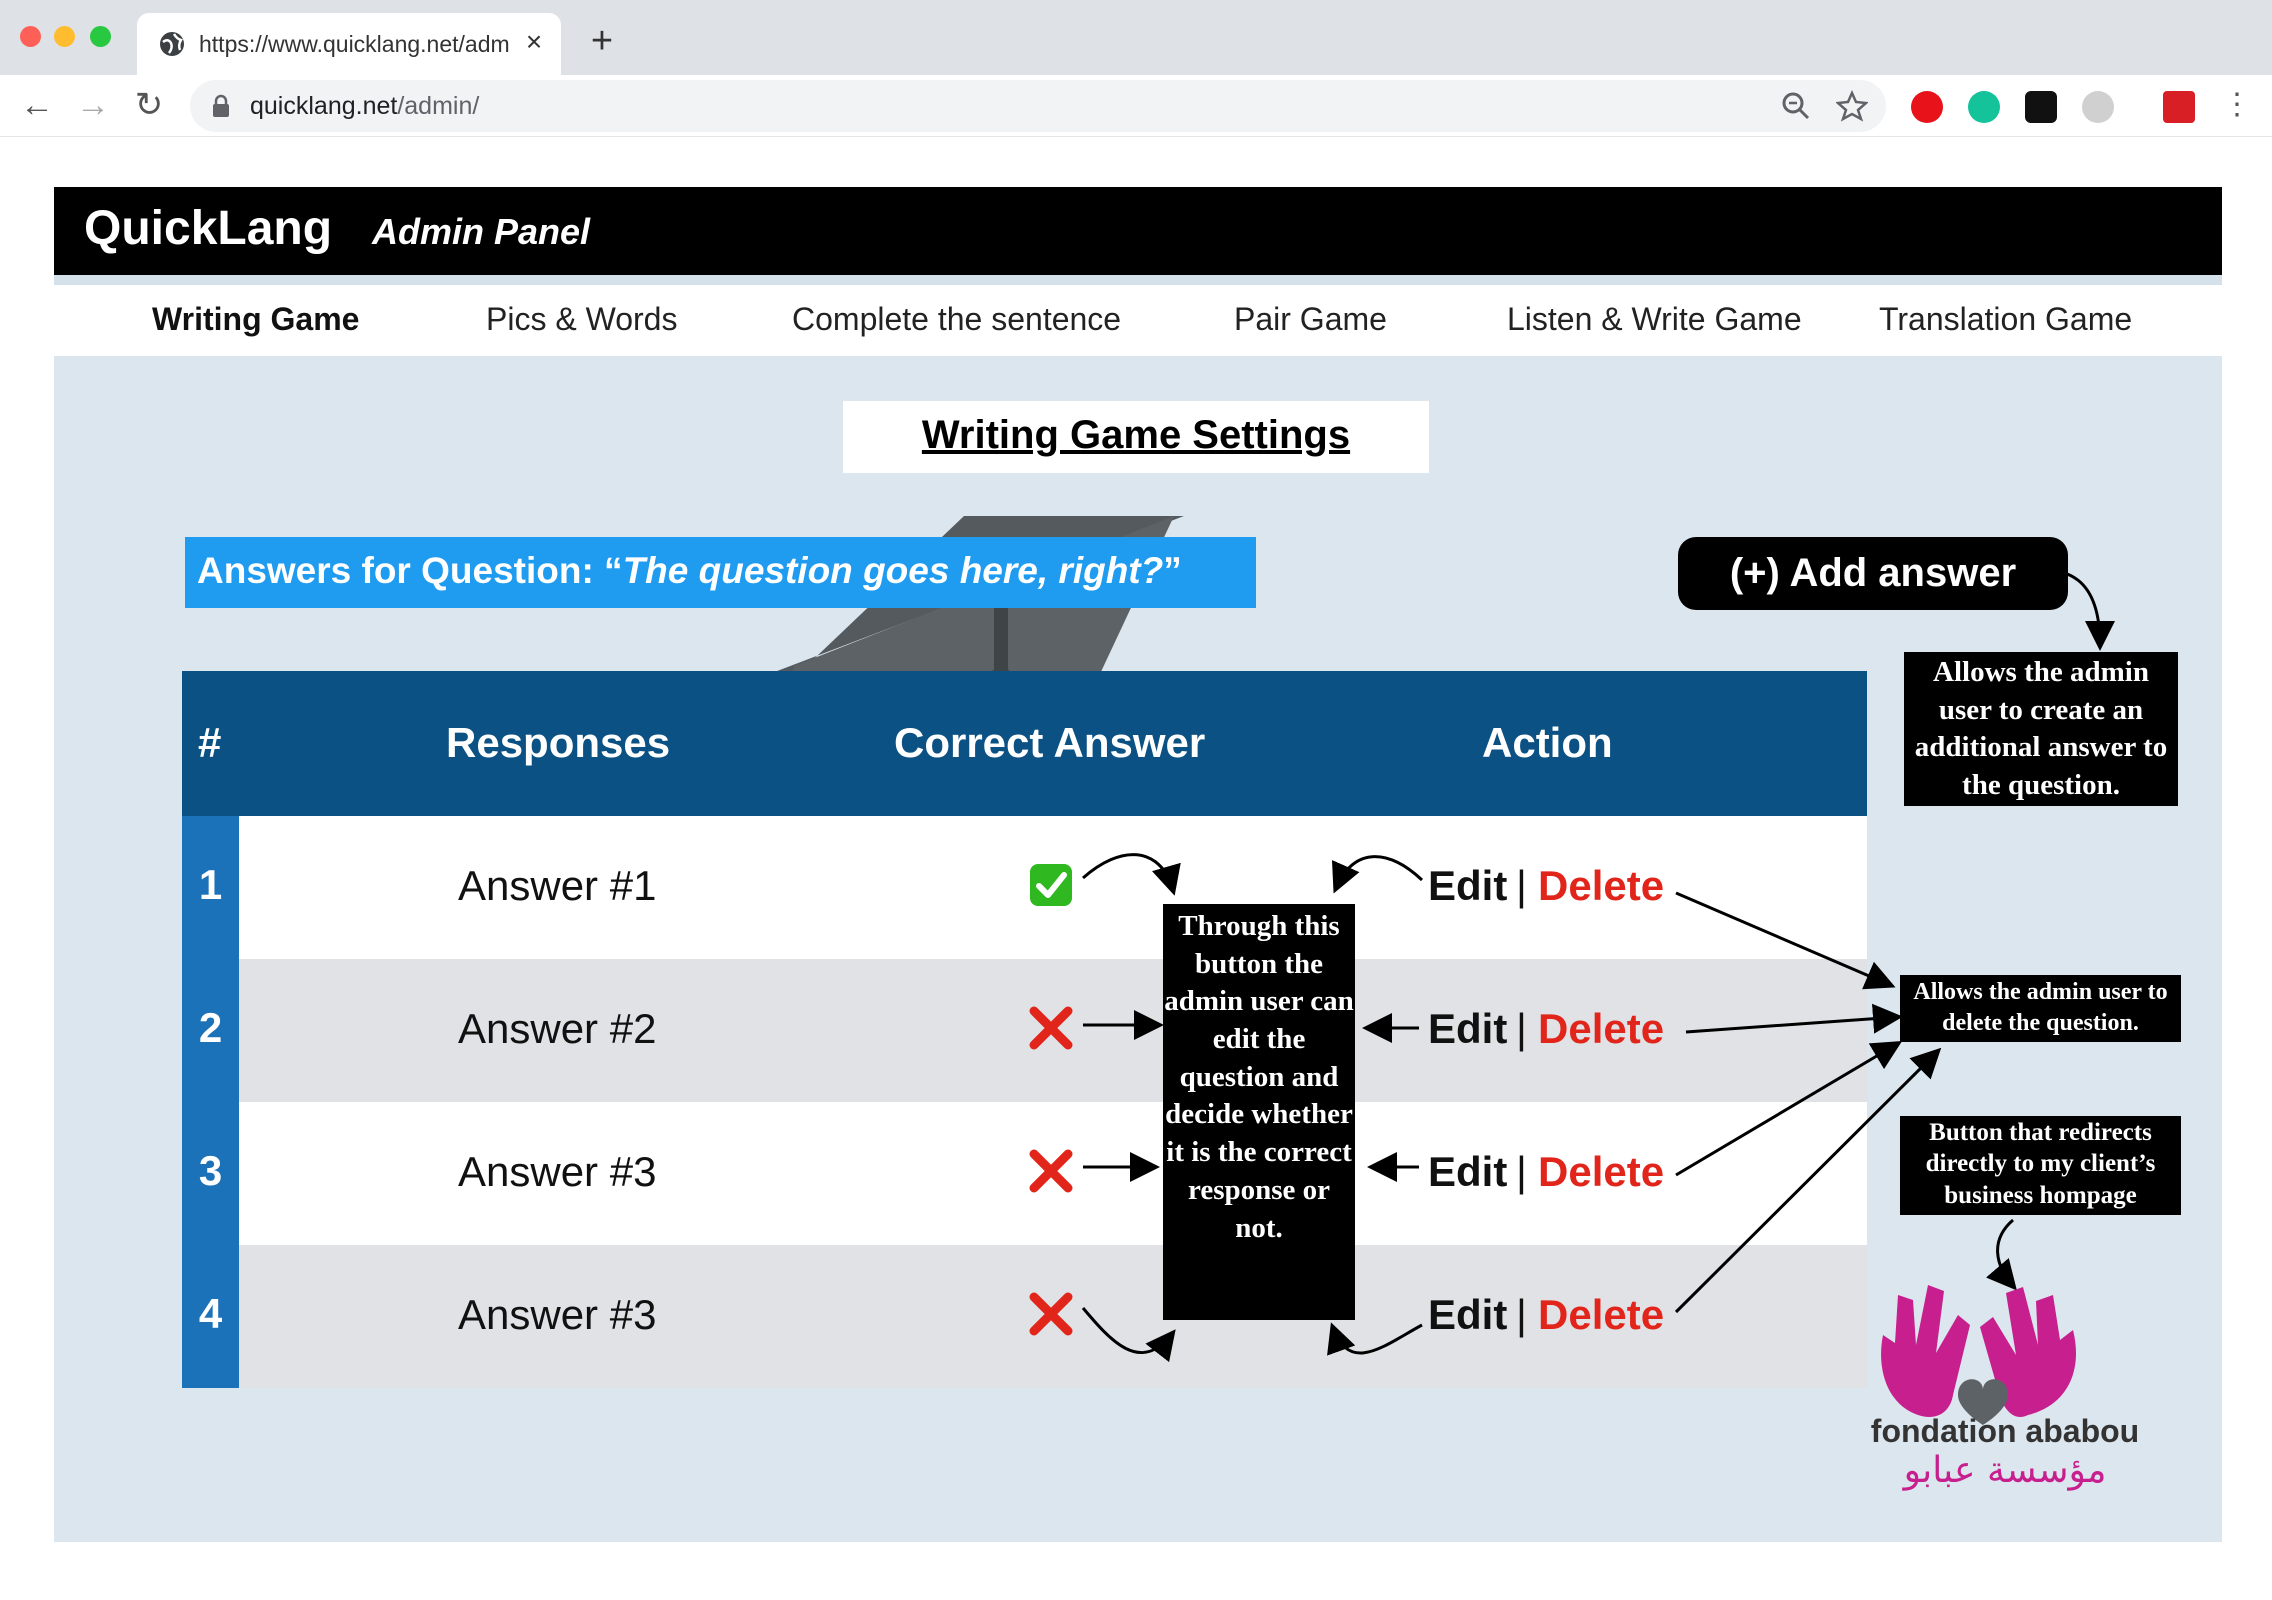 The width and height of the screenshot is (2272, 1600). I want to click on table-row: 2 Answer #2 Edit | Delete, so click(1024, 1030).